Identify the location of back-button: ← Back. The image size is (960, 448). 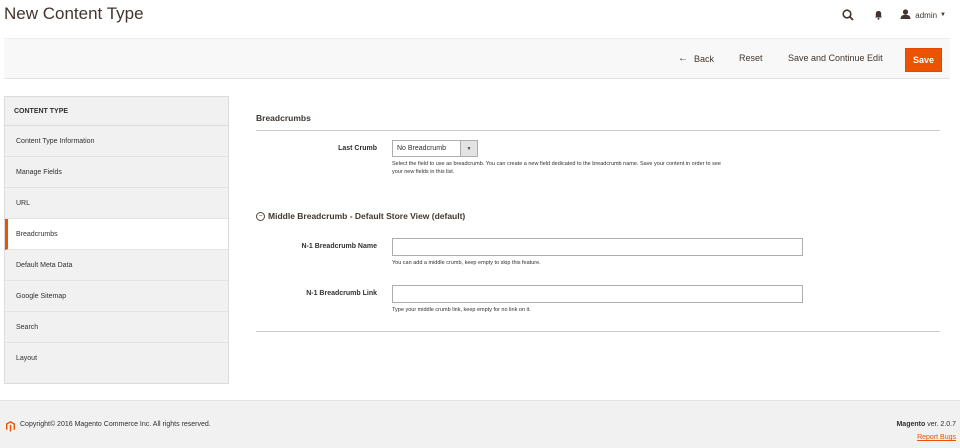
(696, 58).